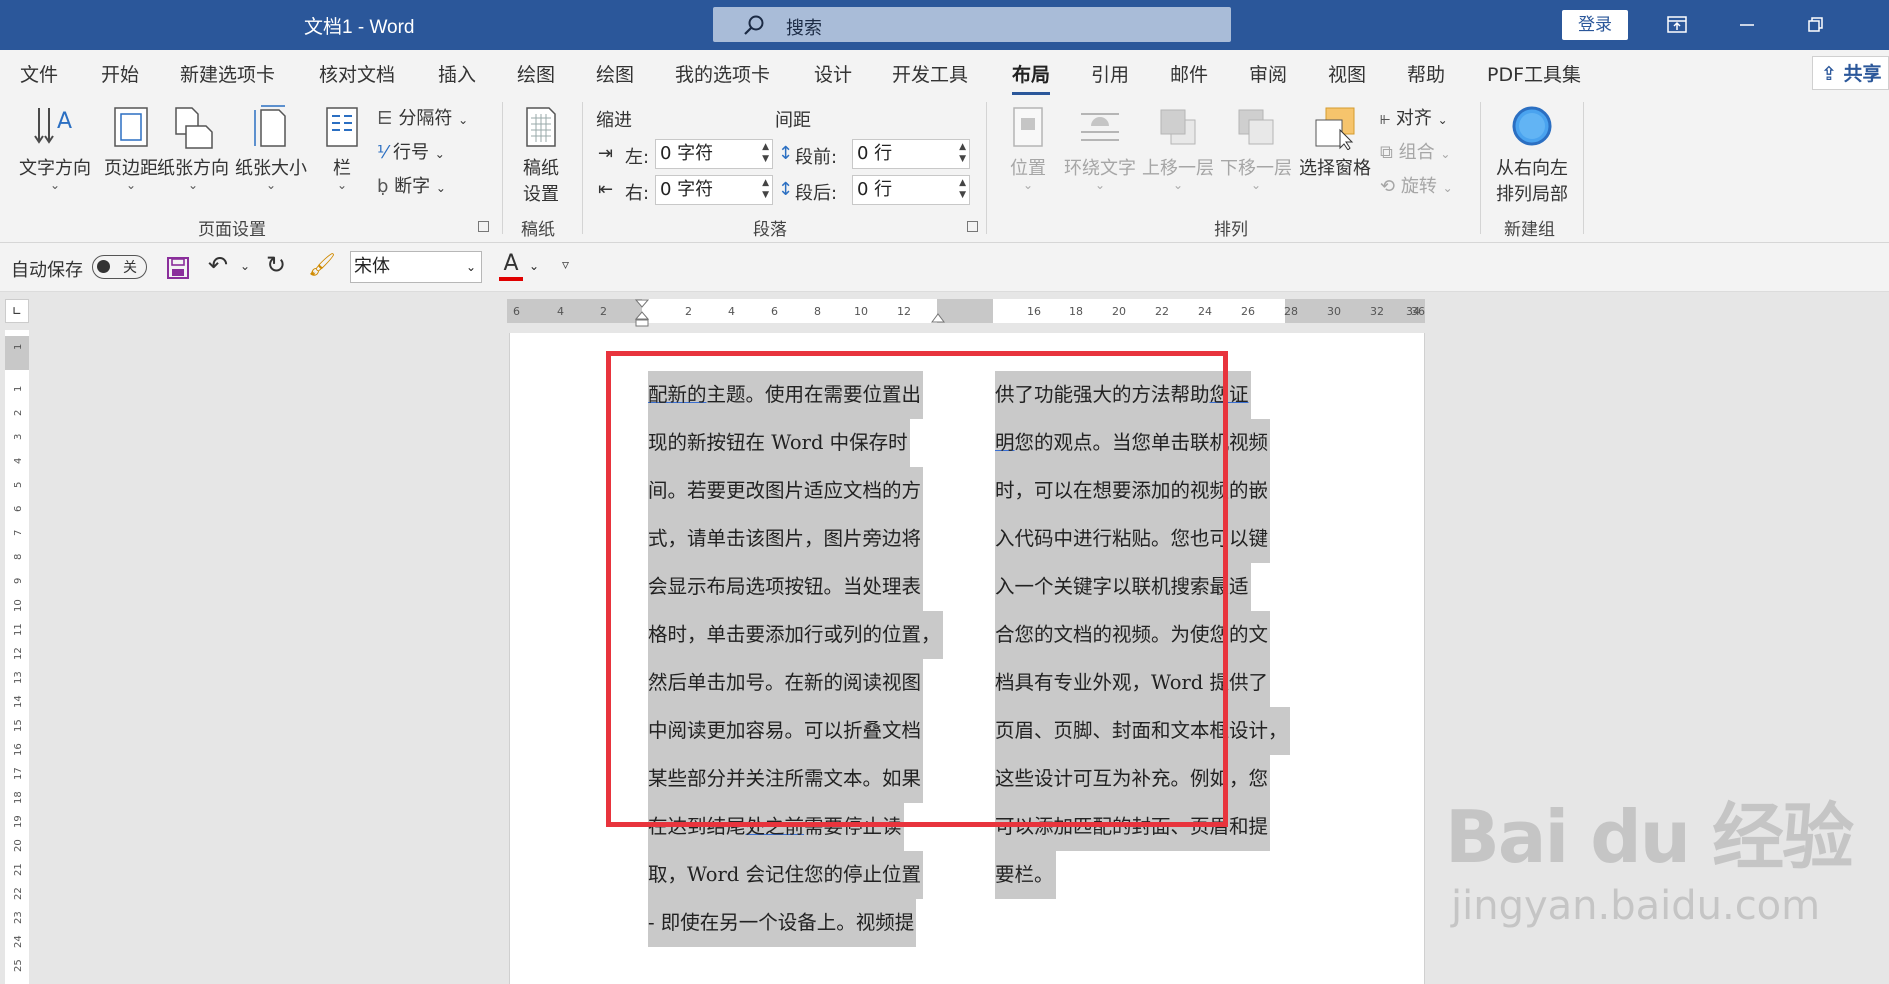 This screenshot has height=984, width=1889. Describe the element at coordinates (560, 311) in the screenshot. I see `ruler-number: 4` at that location.